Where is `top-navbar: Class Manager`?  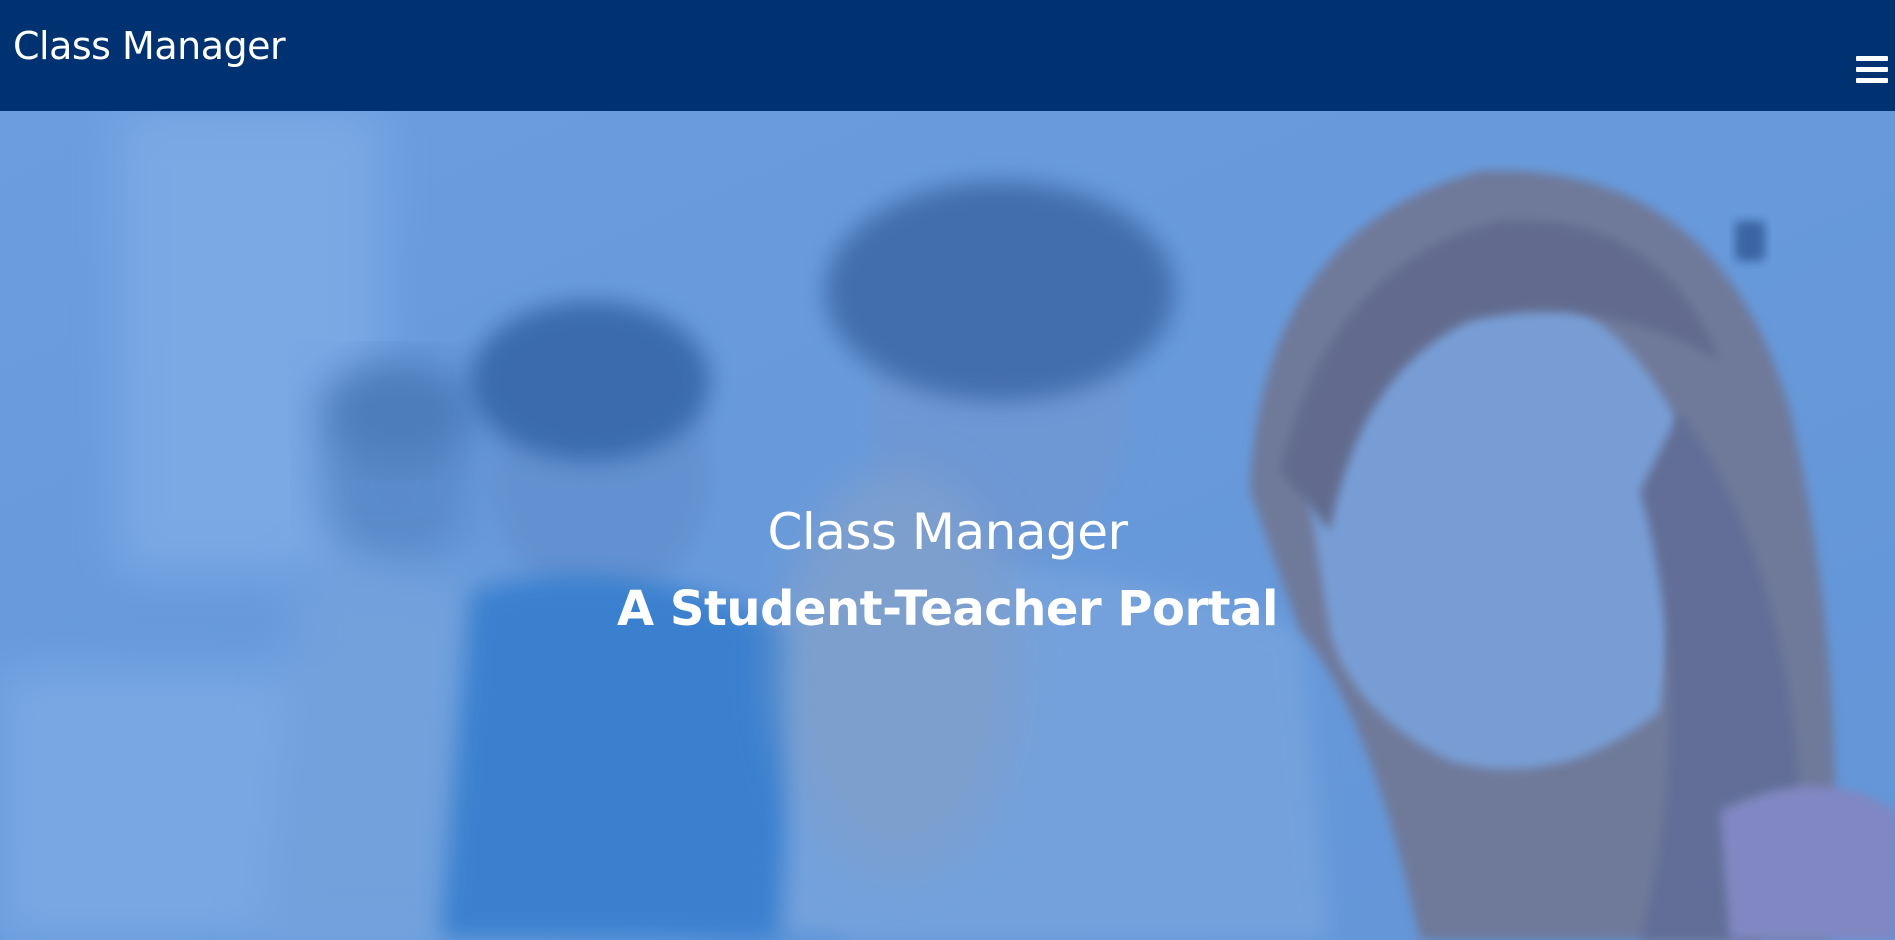 top-navbar: Class Manager is located at coordinates (947, 55).